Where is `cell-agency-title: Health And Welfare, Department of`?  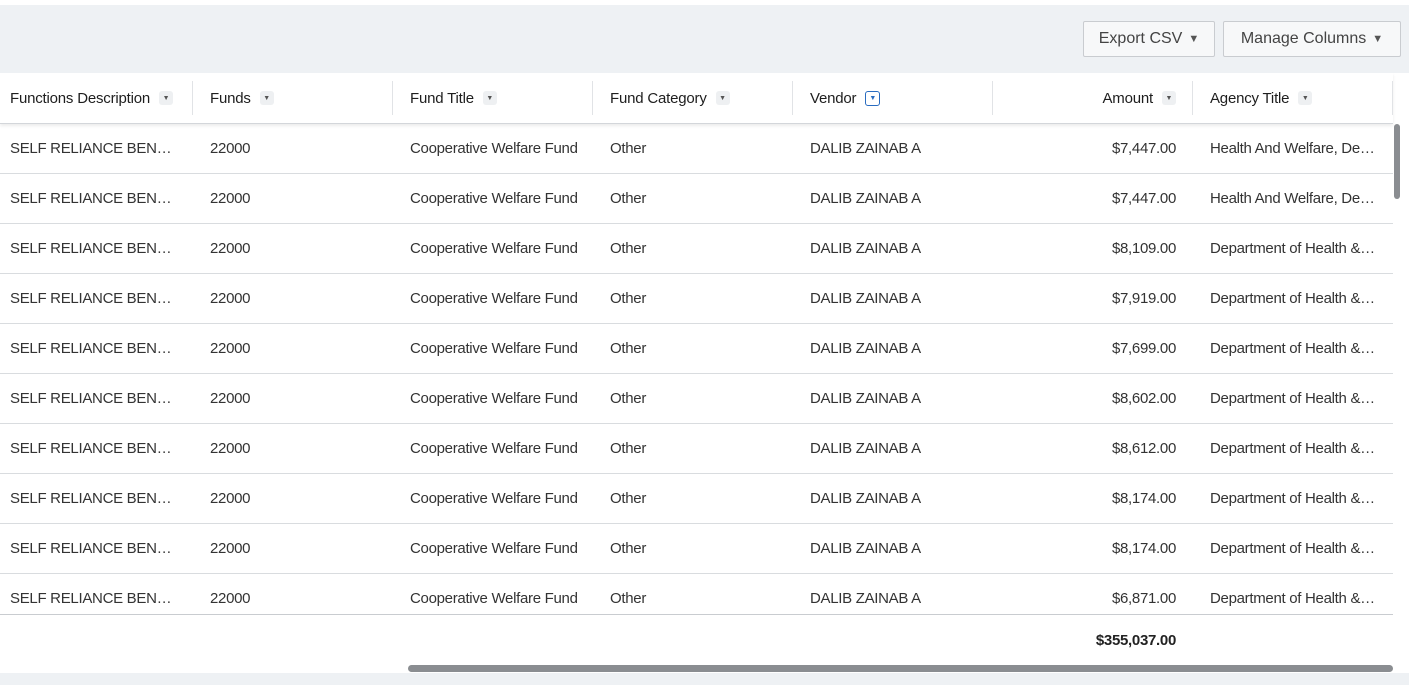 cell-agency-title: Health And Welfare, Department of is located at coordinates (1293, 148).